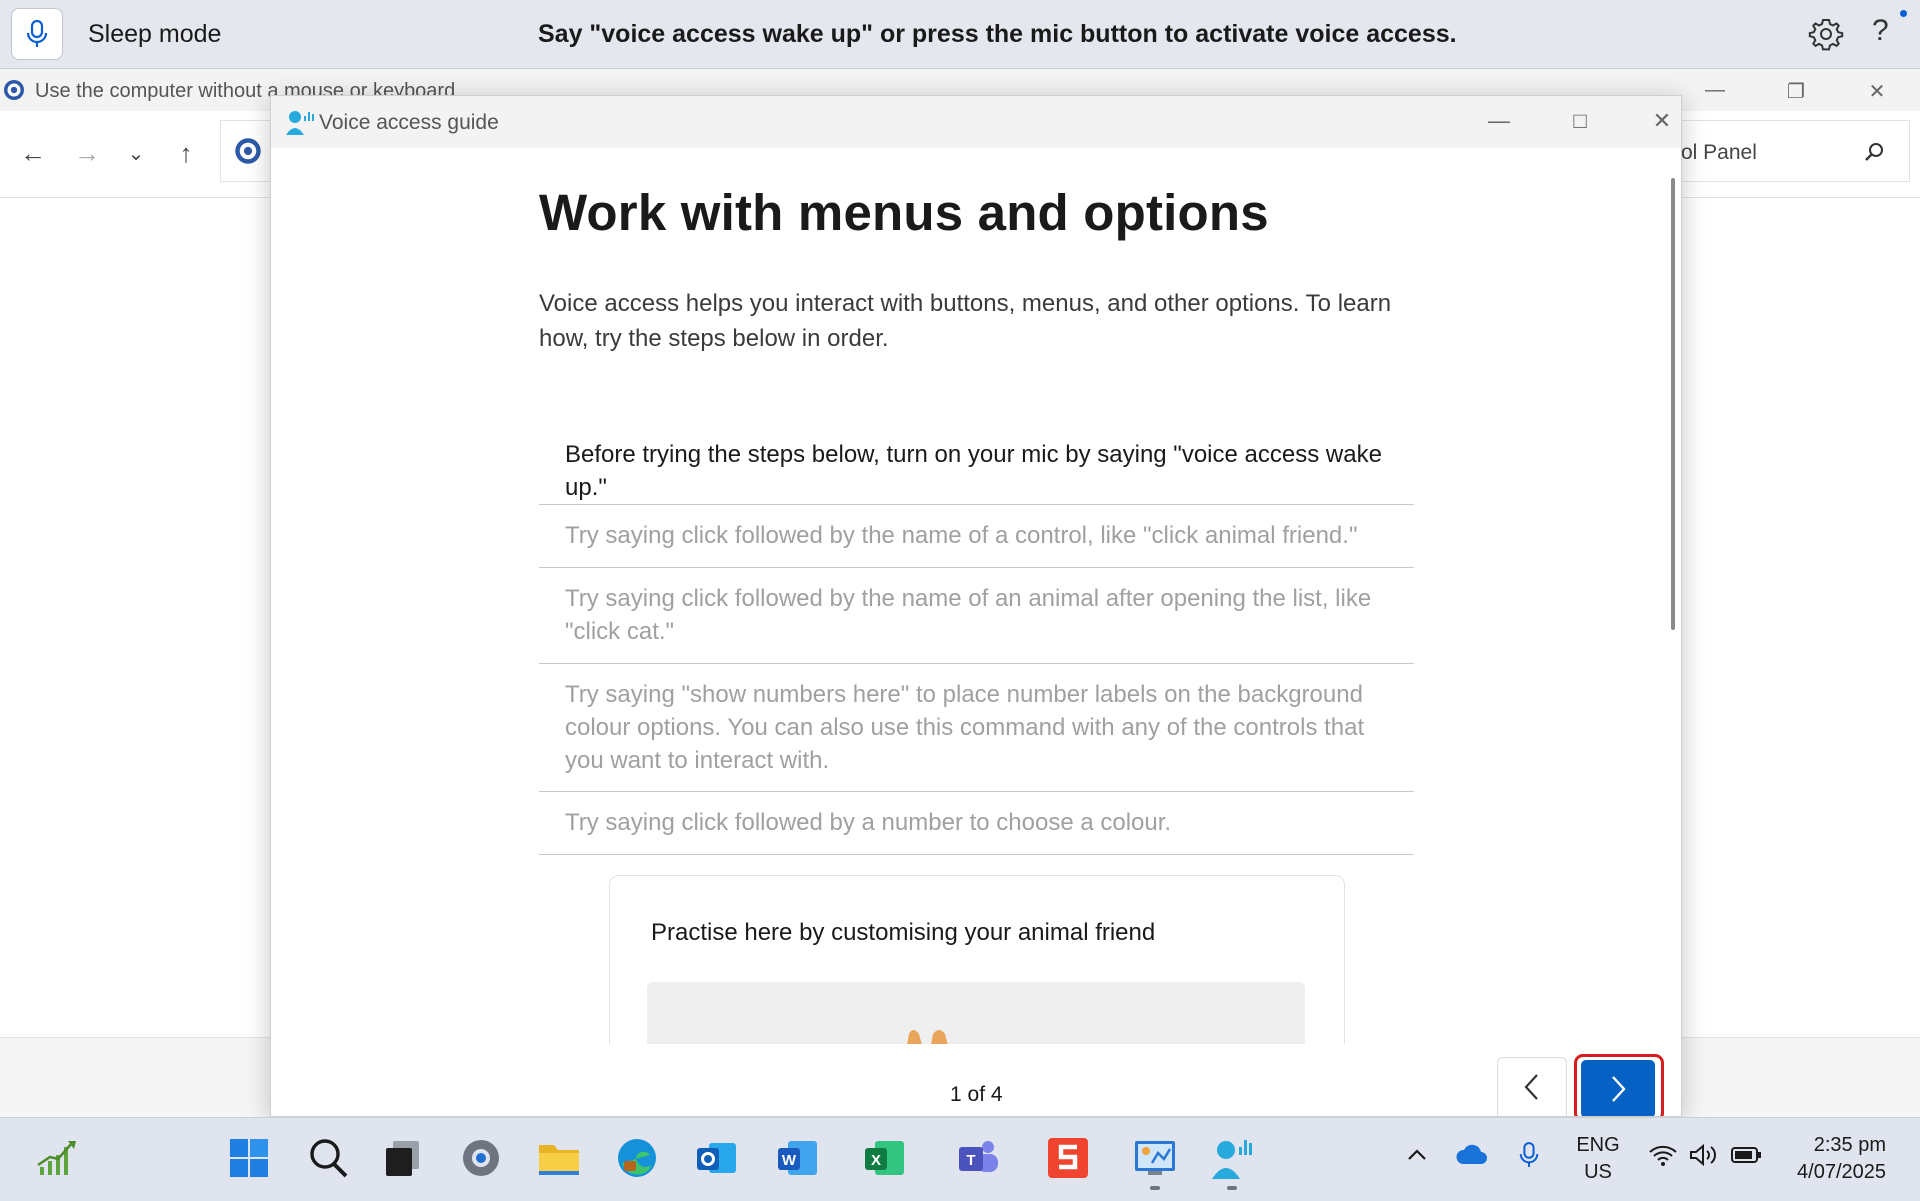 The width and height of the screenshot is (1920, 1201). Describe the element at coordinates (87, 153) in the screenshot. I see `forward-arrow-icon: →` at that location.